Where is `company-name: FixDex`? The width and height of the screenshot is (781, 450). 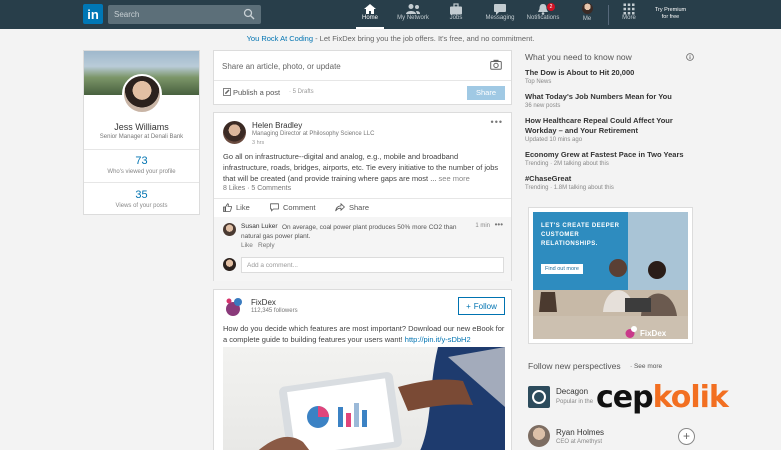 company-name: FixDex is located at coordinates (263, 302).